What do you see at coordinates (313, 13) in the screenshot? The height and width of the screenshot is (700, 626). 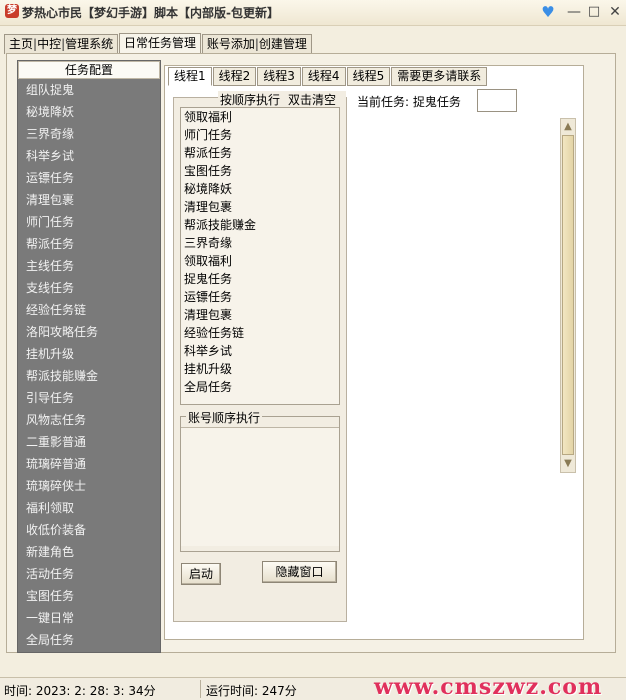 I see `title-bar: 梦 梦热心市民【梦幻手游】脚本【内部版-包更新】 ♥ — □ ✕` at bounding box center [313, 13].